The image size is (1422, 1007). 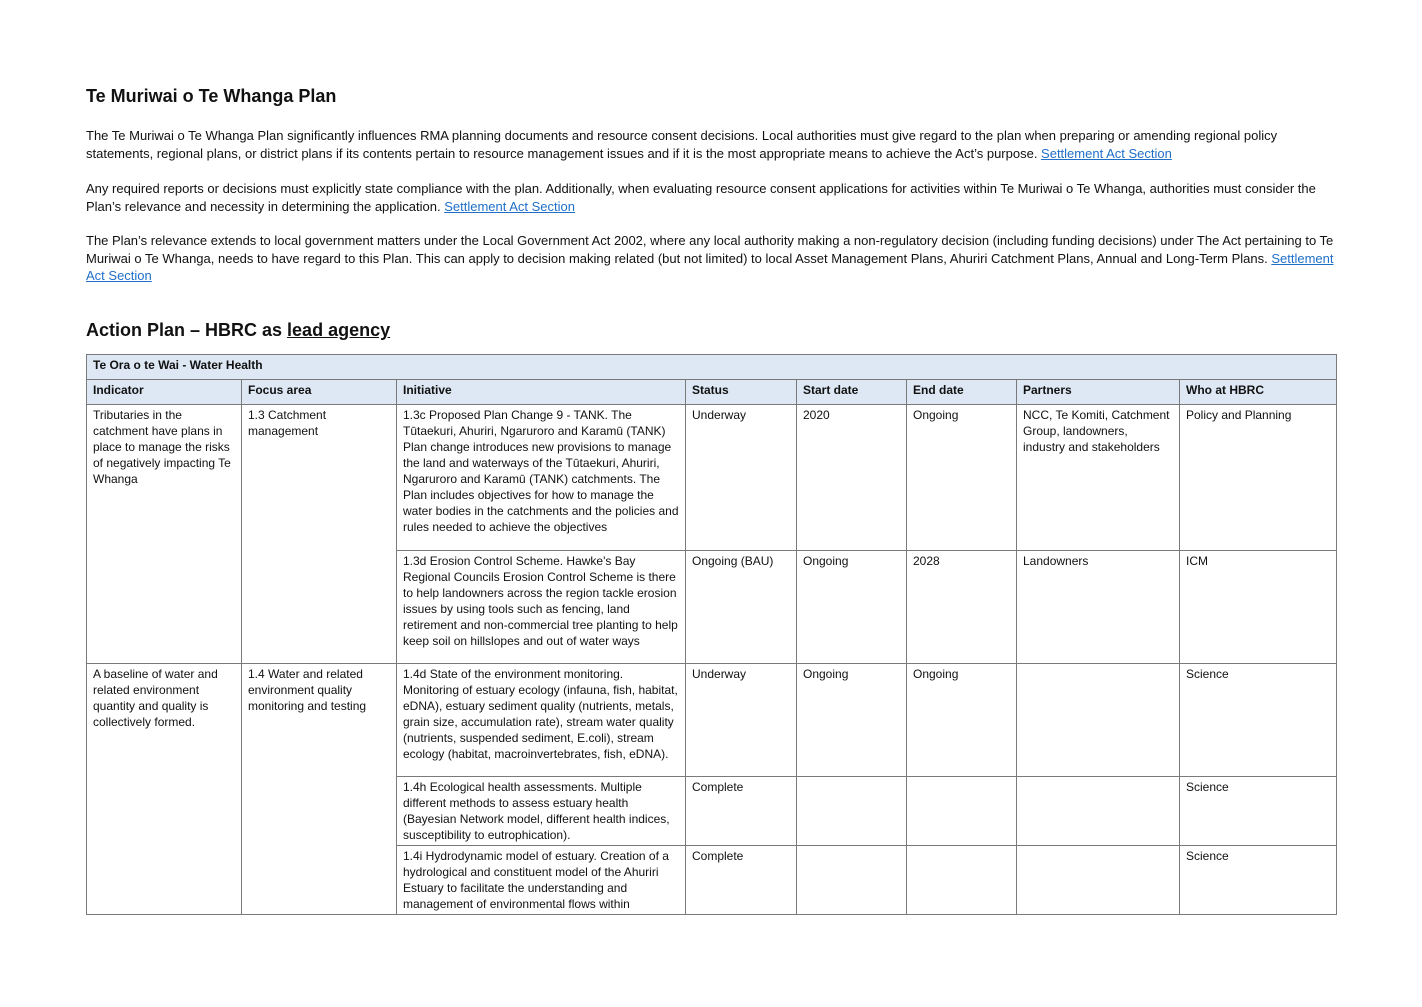 What do you see at coordinates (319, 392) in the screenshot?
I see `header-focus-area: Focus area` at bounding box center [319, 392].